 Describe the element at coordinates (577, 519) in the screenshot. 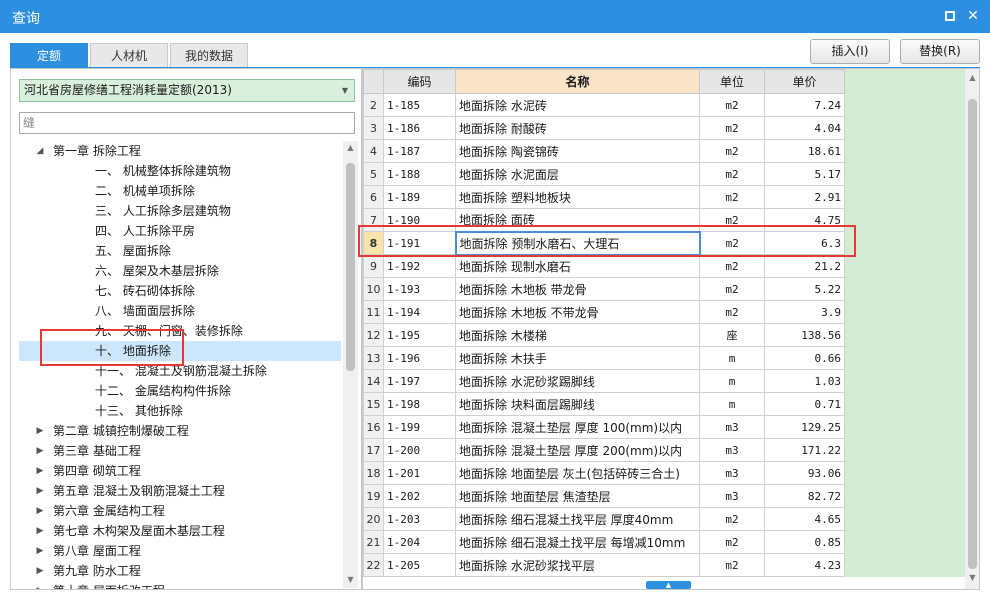

I see `name-cell: 地面拆除 细石混凝土找平层 厚度40mm` at that location.